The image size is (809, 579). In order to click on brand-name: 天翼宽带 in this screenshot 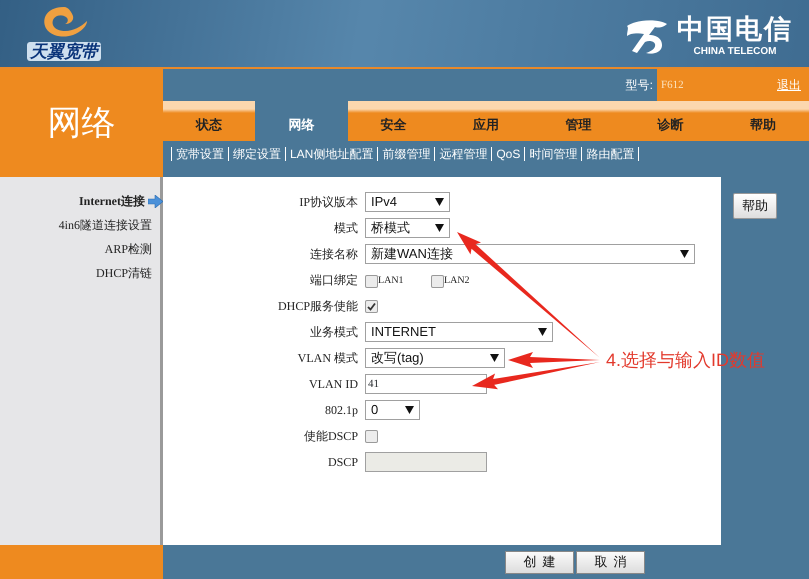, I will do `click(64, 51)`.